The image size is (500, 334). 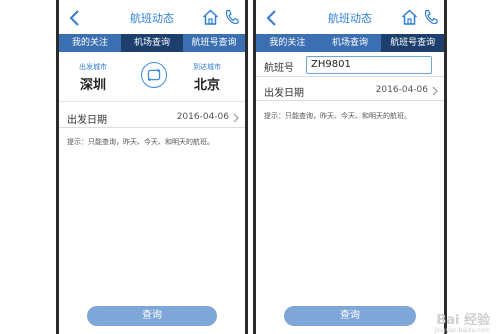 I want to click on flight-number-row: 航班号 ZH9801, so click(x=350, y=66).